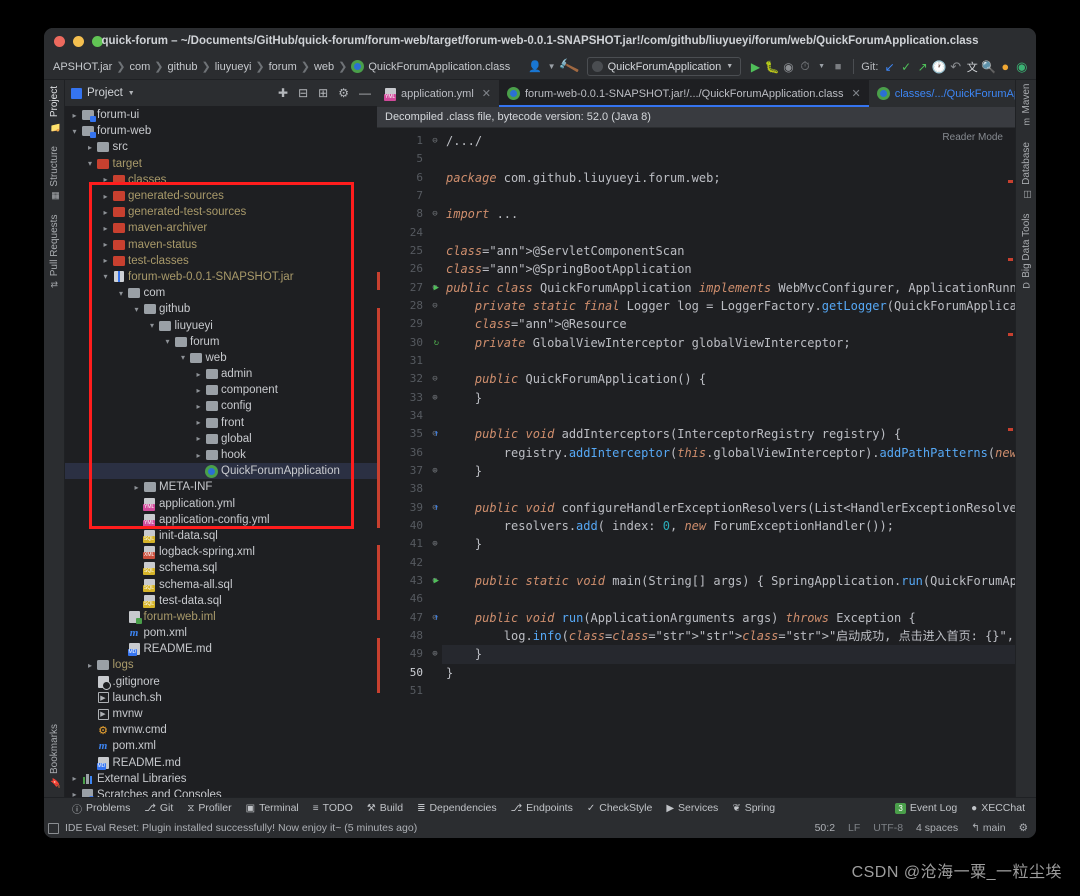 Image resolution: width=1080 pixels, height=896 pixels. I want to click on tool-window-button-build: ⚒ Build, so click(385, 808).